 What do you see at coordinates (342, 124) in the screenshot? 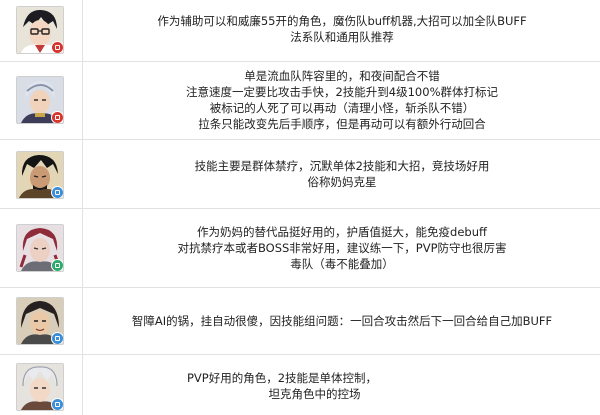
I see `description-line: 拉条只能改变先后手顺序，但是再动可以有额外行动回合` at bounding box center [342, 124].